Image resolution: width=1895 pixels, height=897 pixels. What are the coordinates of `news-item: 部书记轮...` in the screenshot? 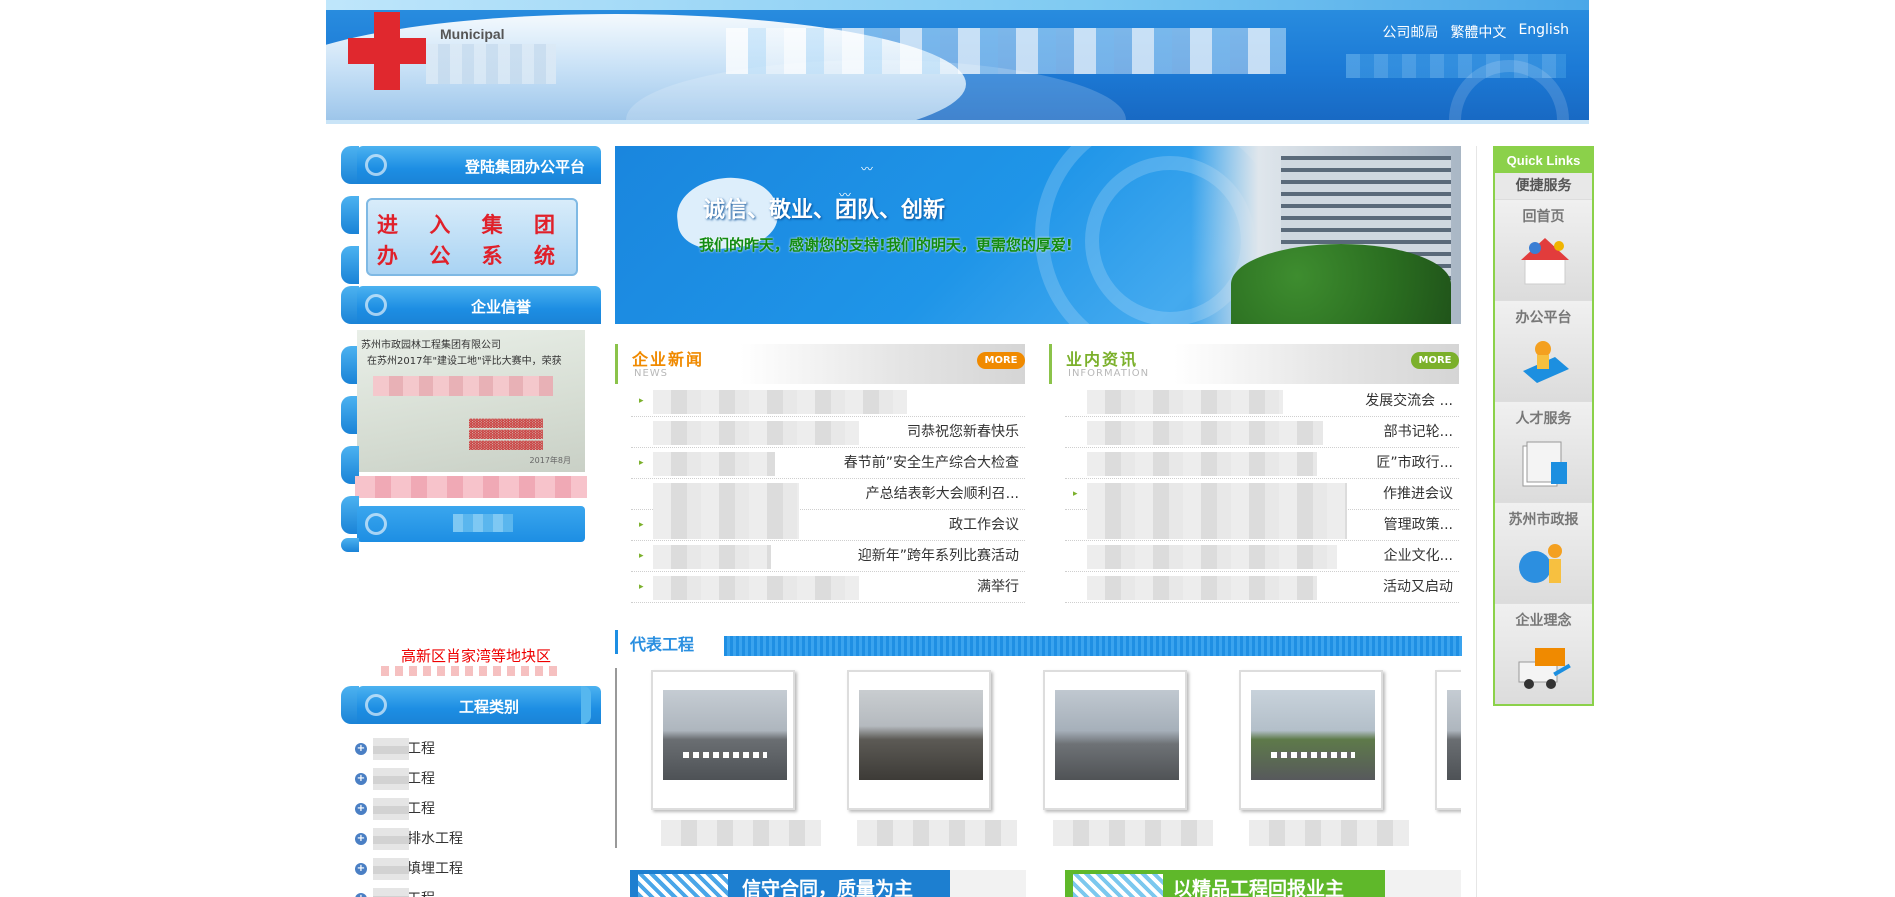 It's located at (1262, 432).